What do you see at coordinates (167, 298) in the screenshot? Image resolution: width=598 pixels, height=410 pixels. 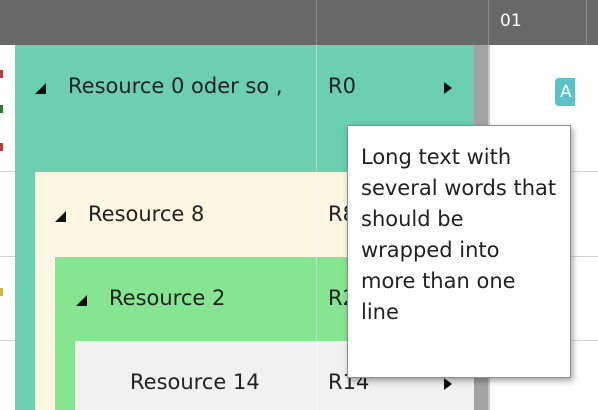 I see `resource-label: Resource 2` at bounding box center [167, 298].